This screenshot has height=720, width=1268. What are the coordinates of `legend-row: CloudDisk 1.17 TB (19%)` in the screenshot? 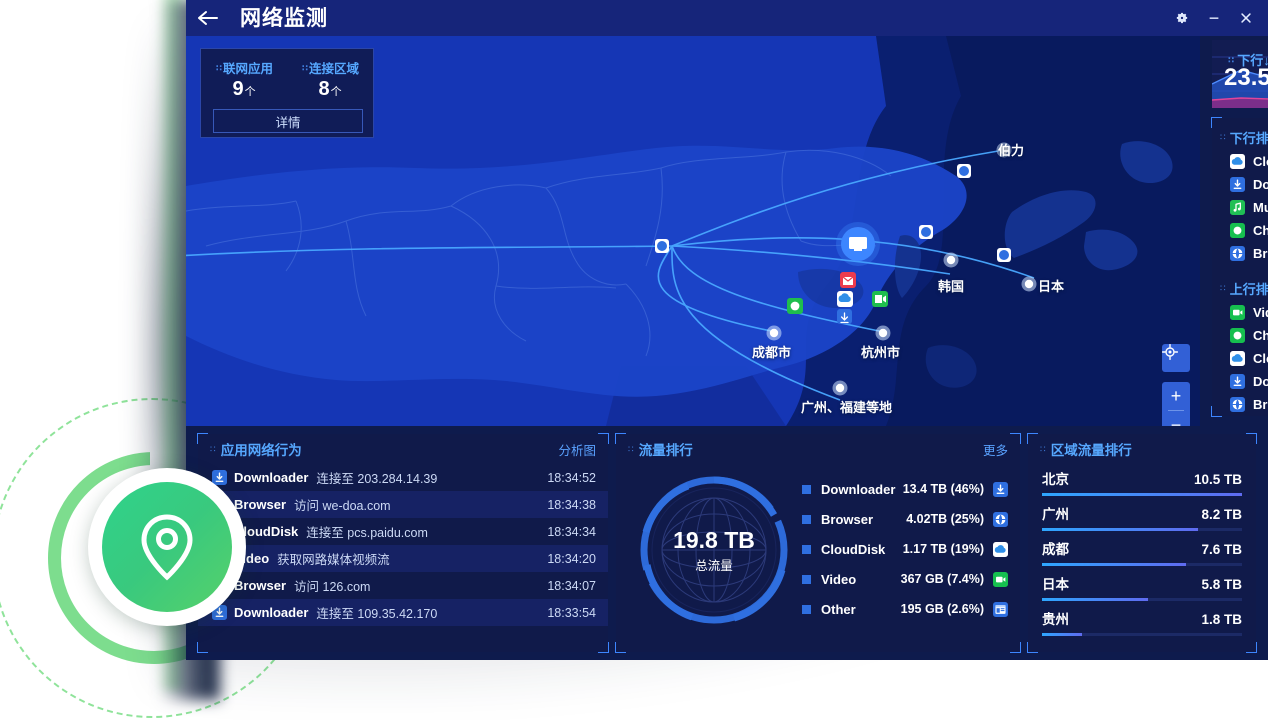 It's located at (905, 549).